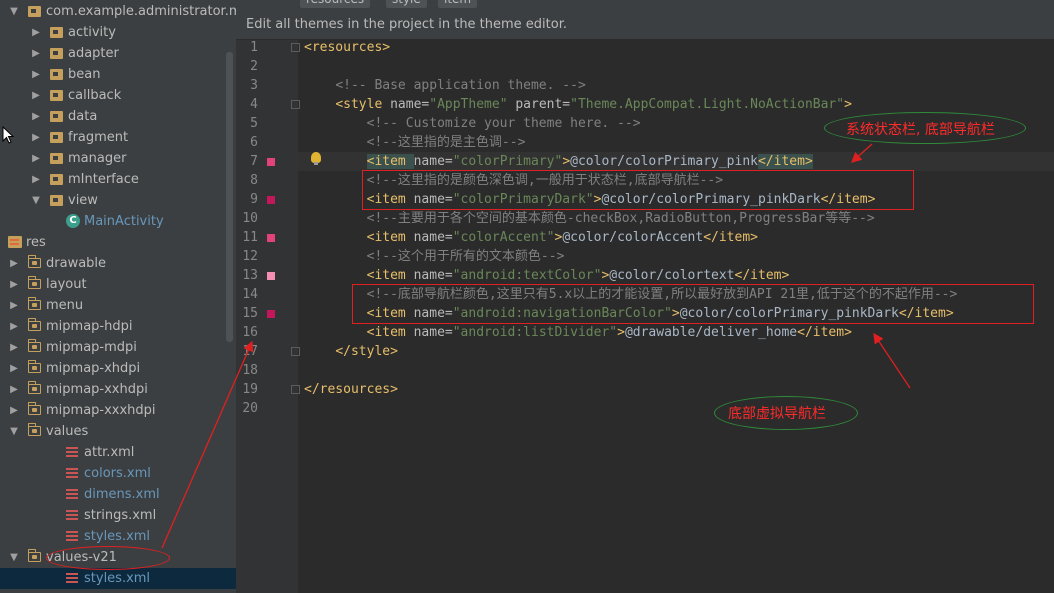 This screenshot has width=1054, height=593. Describe the element at coordinates (118, 473) in the screenshot. I see `tree-item: colors.xml` at that location.